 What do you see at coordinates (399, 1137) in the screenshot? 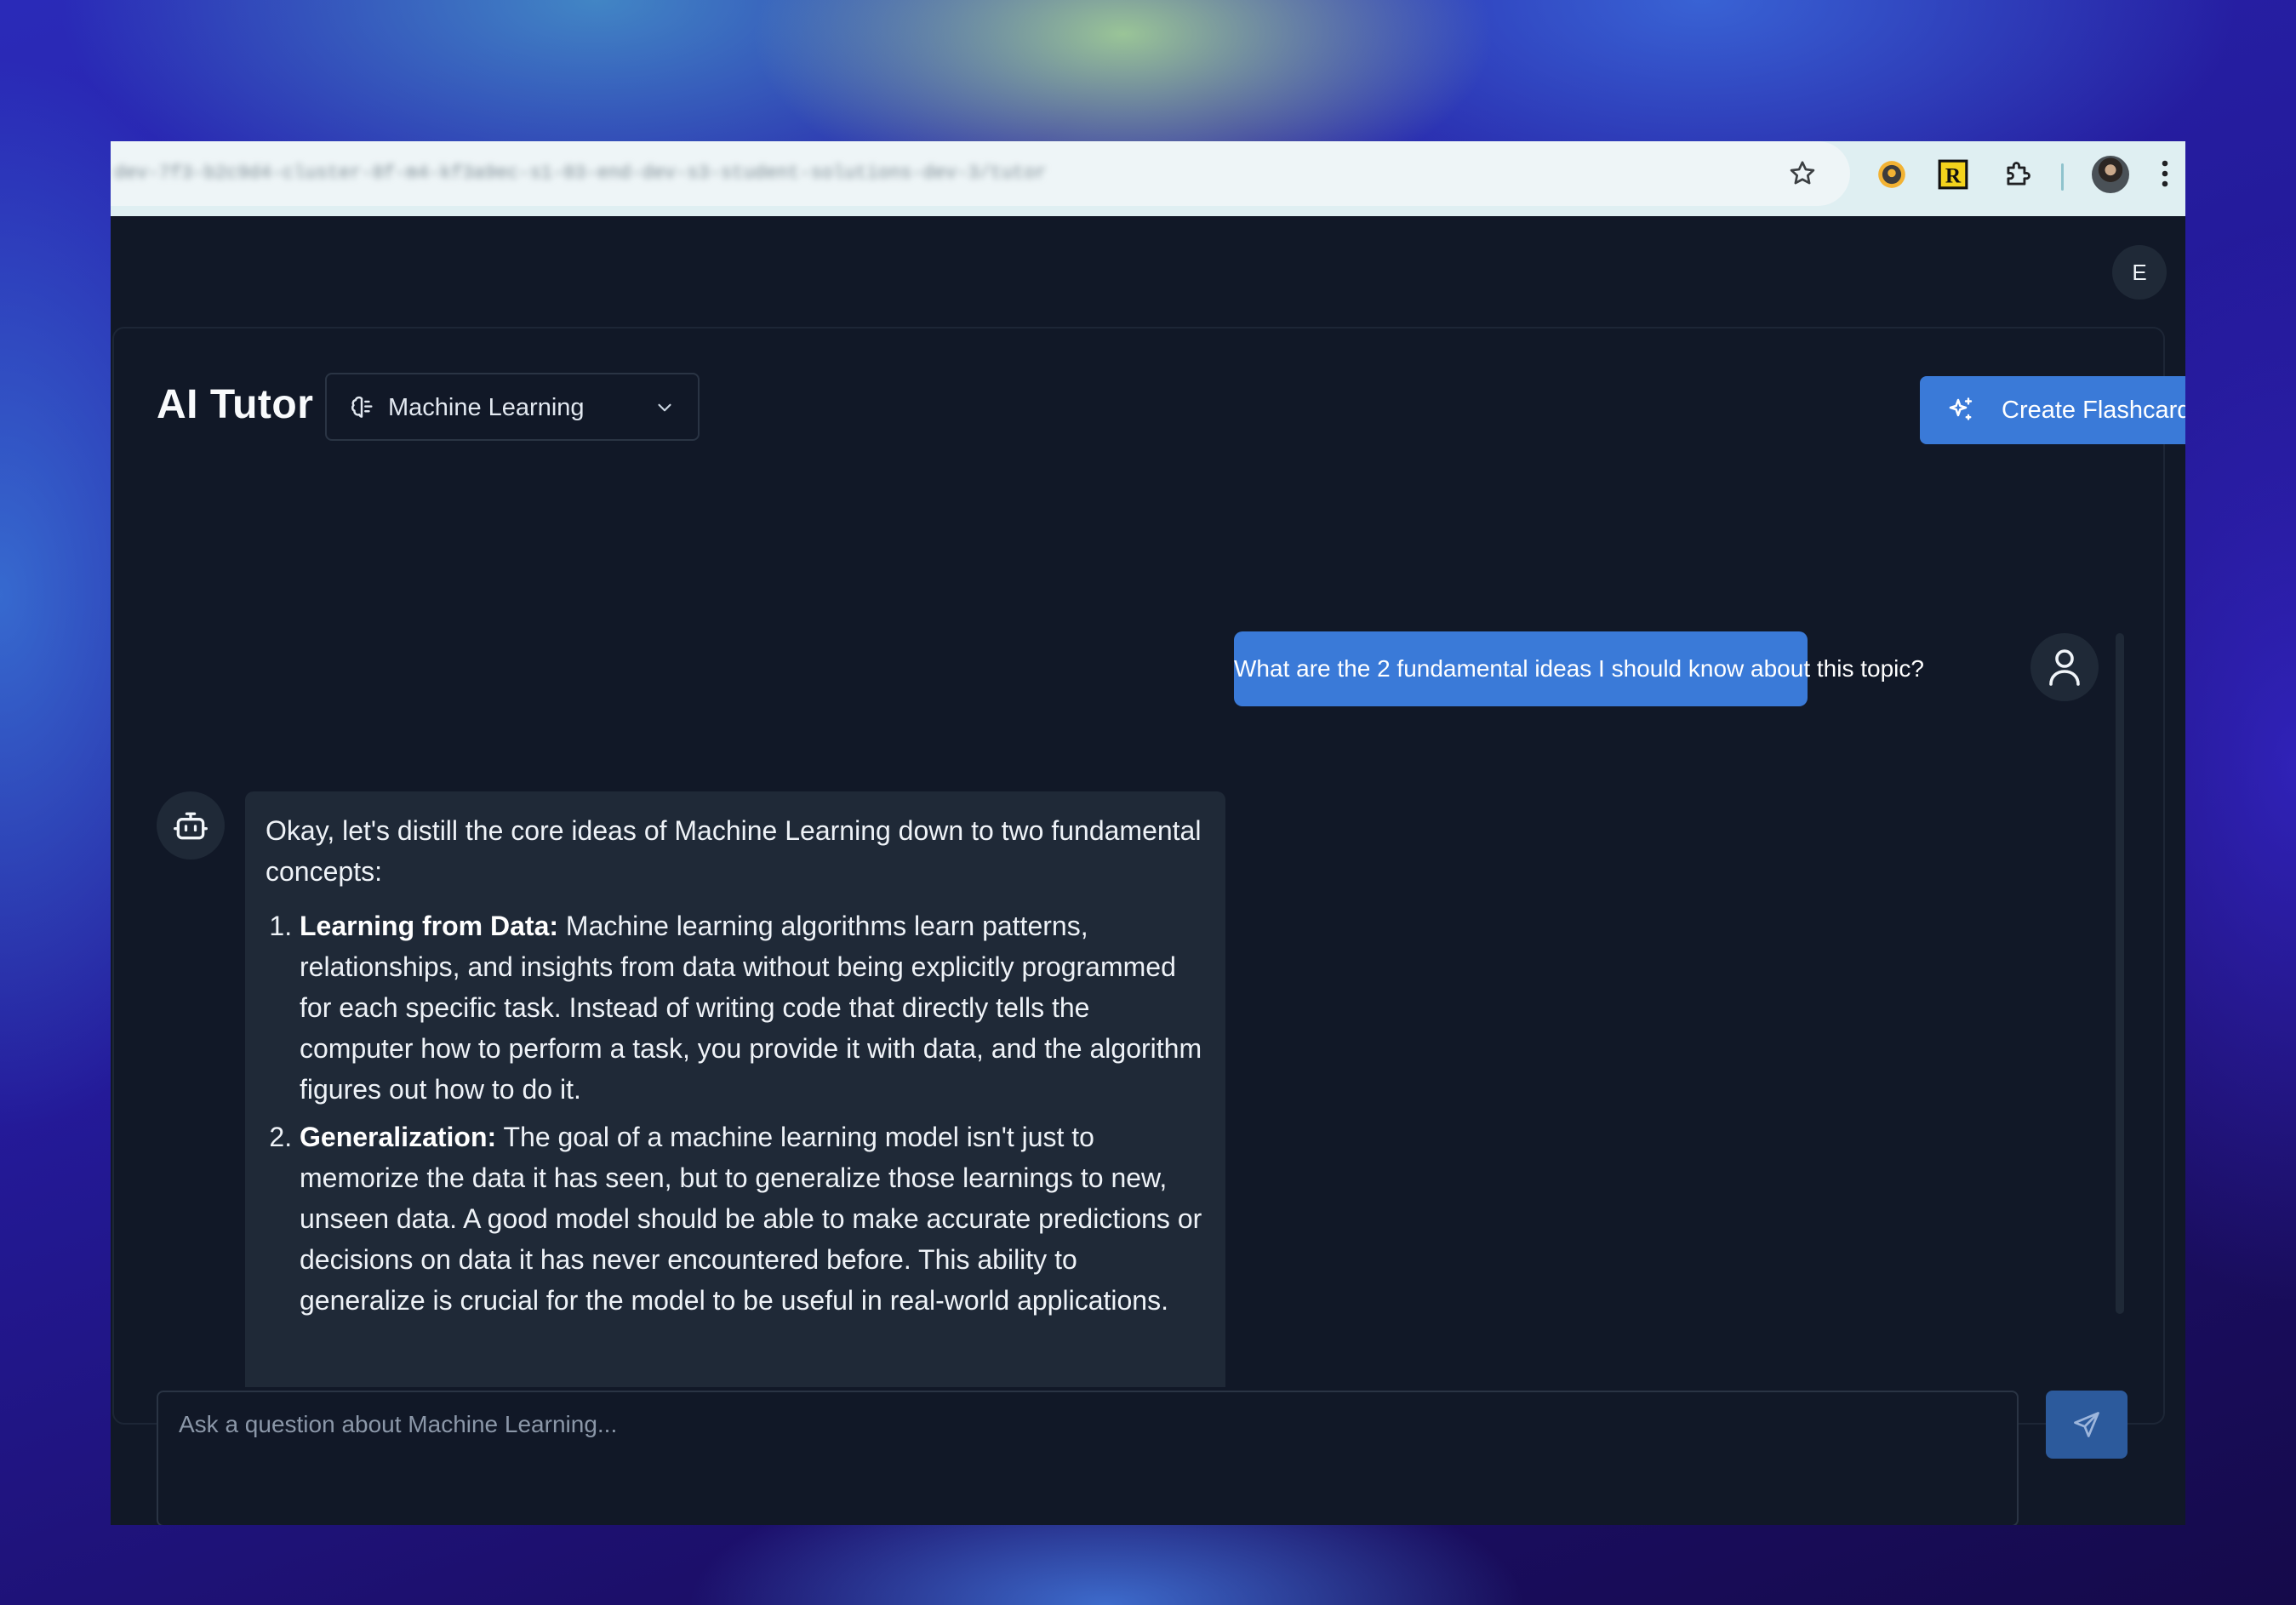
I see `point-title: Generalization:` at bounding box center [399, 1137].